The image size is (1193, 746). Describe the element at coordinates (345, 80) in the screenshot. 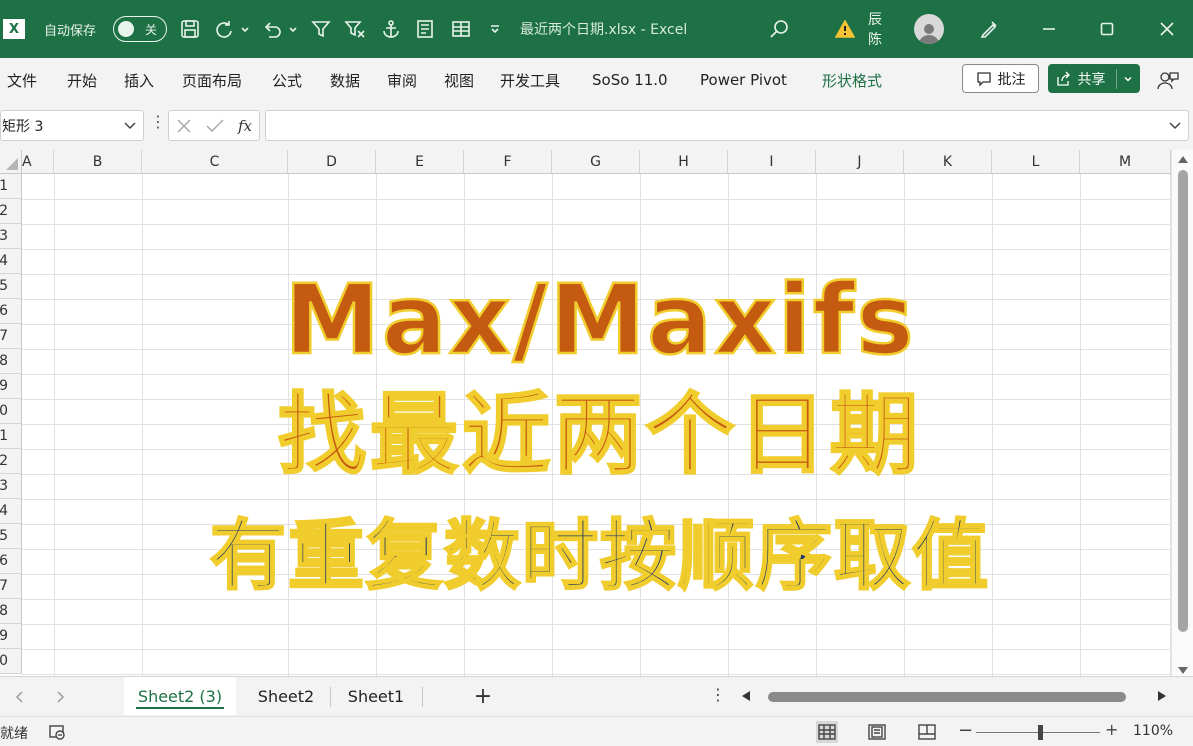

I see `tab-data: 数据` at that location.